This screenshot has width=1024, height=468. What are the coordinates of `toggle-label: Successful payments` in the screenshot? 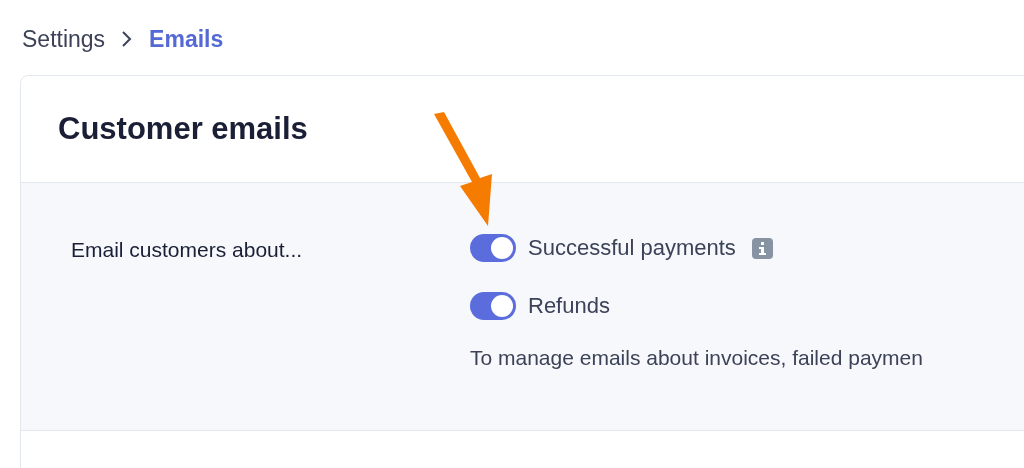 It's located at (632, 248).